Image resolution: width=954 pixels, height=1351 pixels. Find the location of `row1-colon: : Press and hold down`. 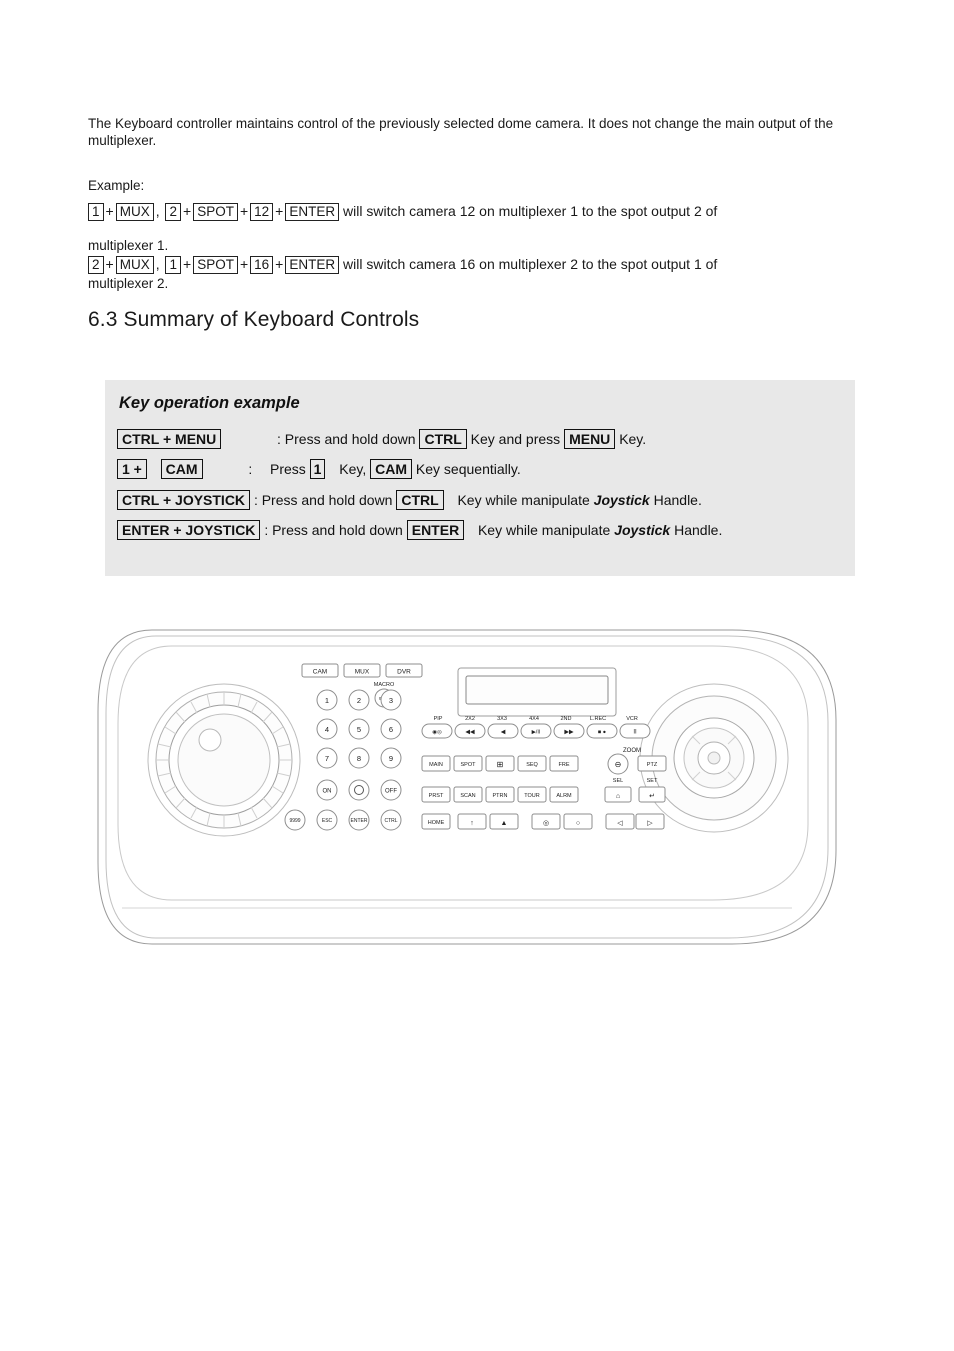

row1-colon: : Press and hold down is located at coordinates (346, 439).